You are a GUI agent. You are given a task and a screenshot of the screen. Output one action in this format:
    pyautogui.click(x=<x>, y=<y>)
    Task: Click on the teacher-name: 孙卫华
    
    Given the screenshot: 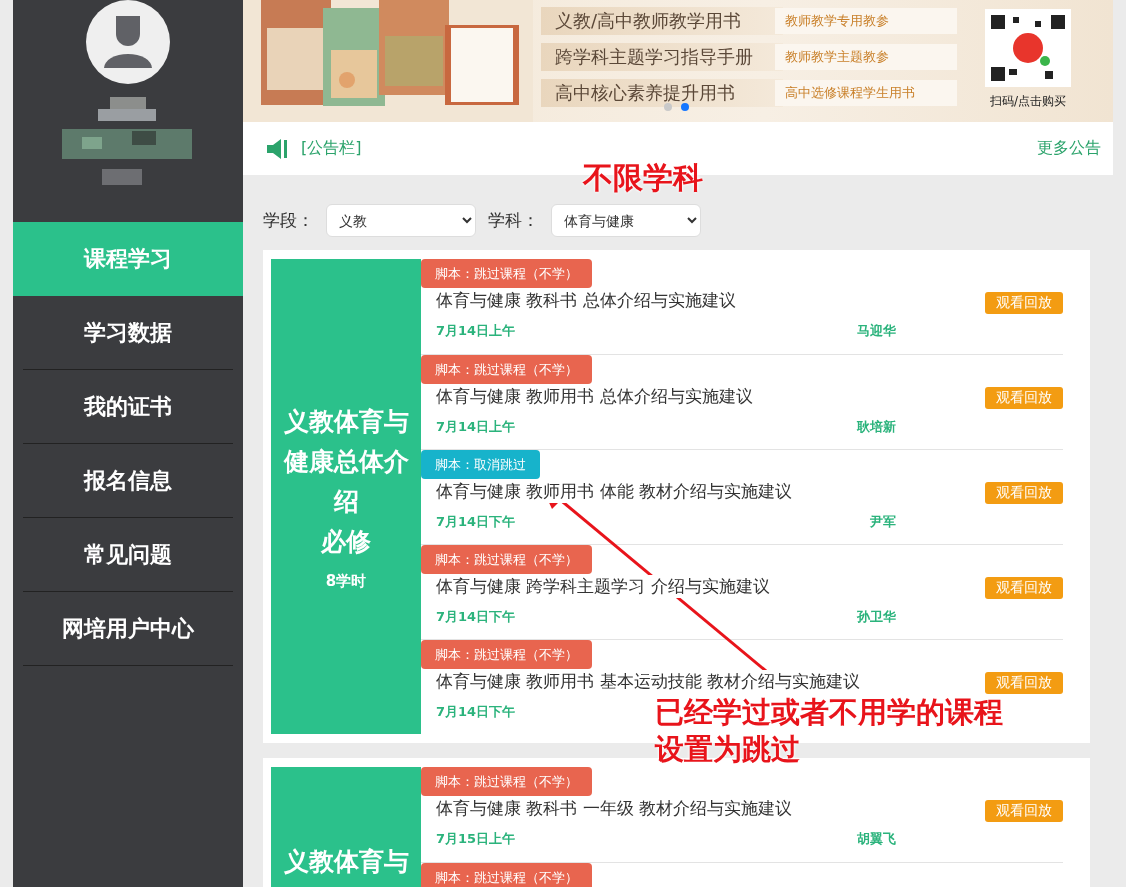 What is the action you would take?
    pyautogui.click(x=876, y=617)
    